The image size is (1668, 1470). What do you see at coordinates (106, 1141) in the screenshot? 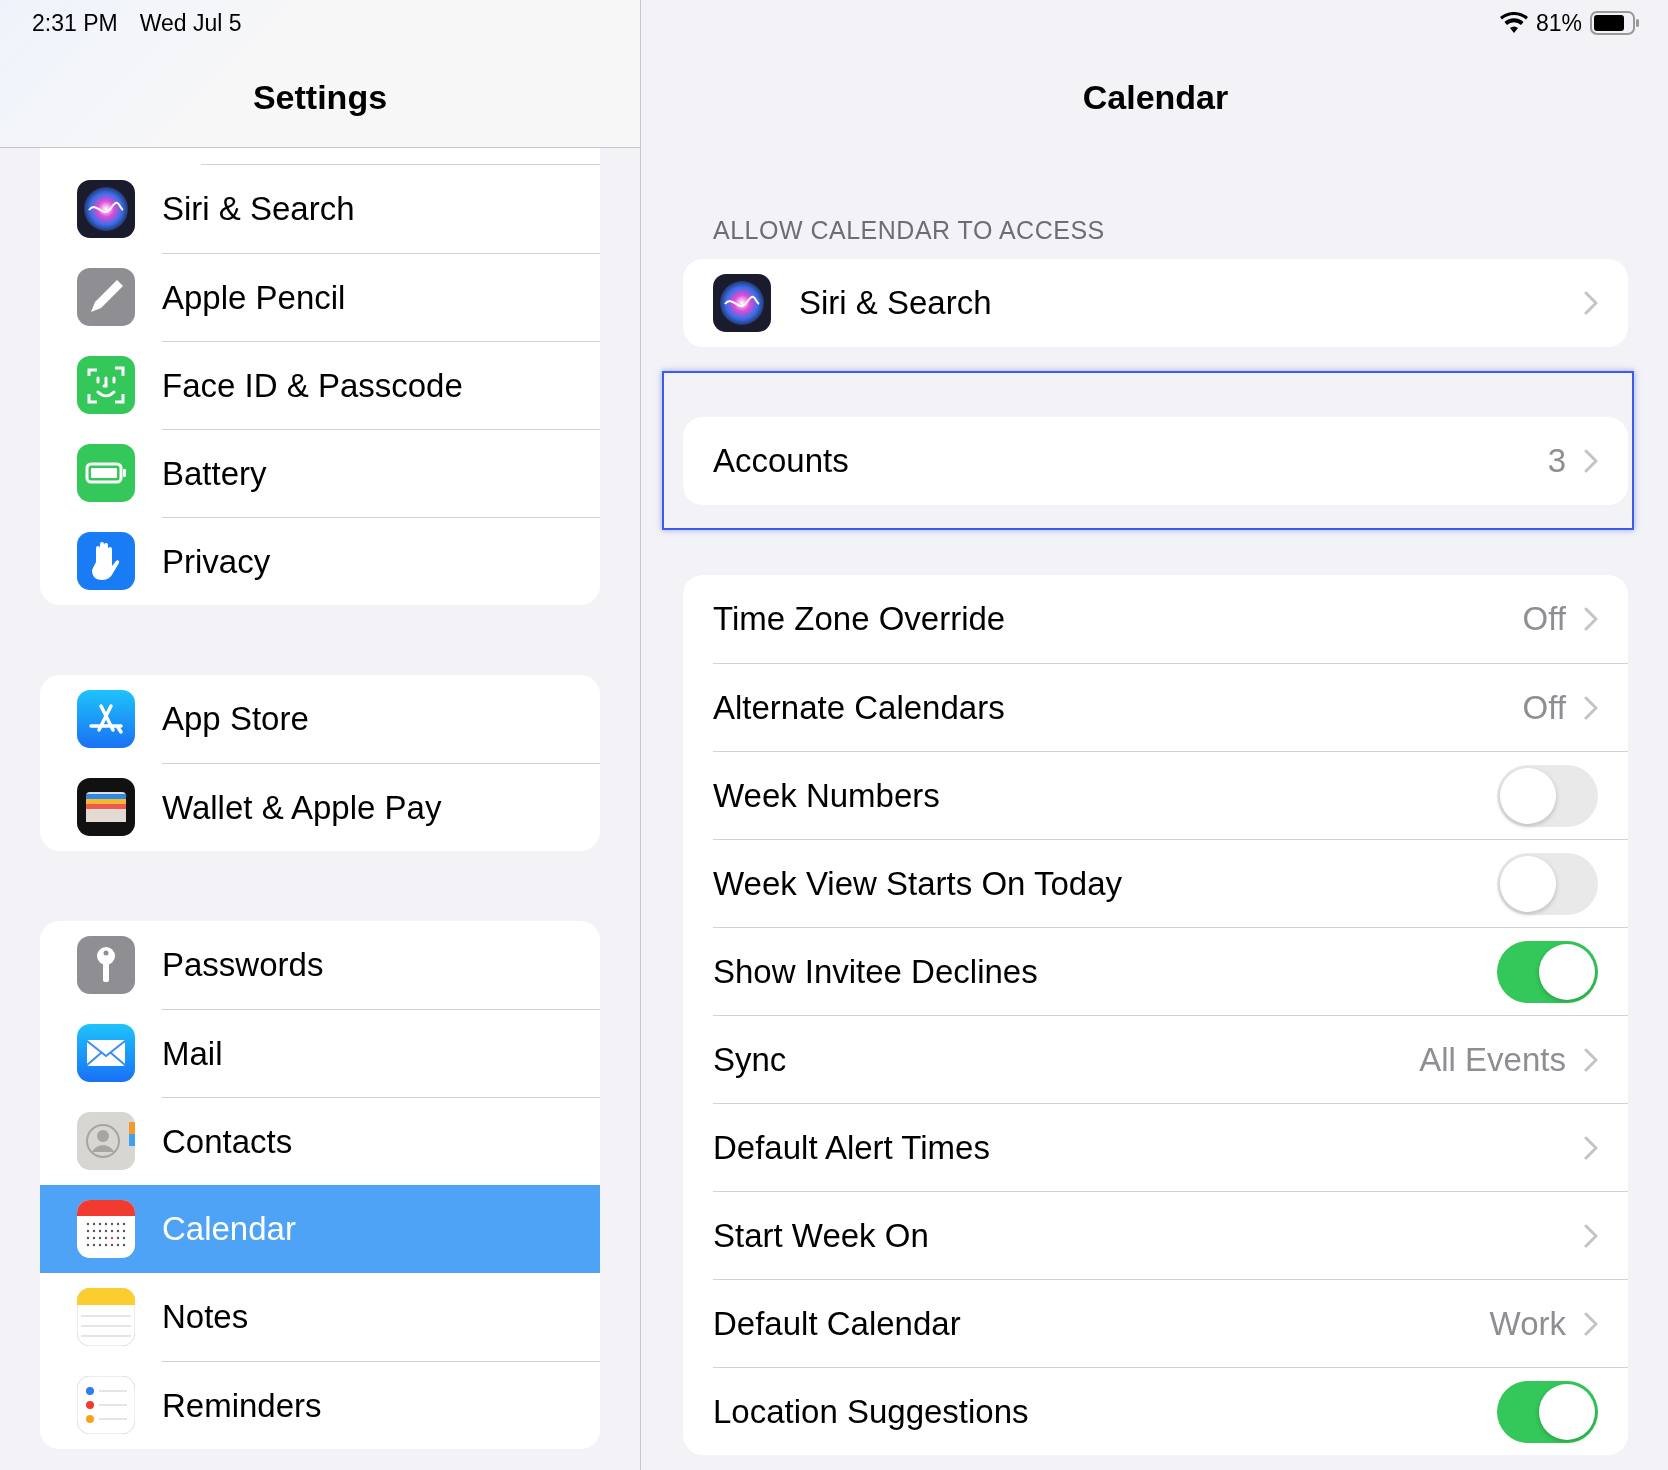
I see `person-icon` at bounding box center [106, 1141].